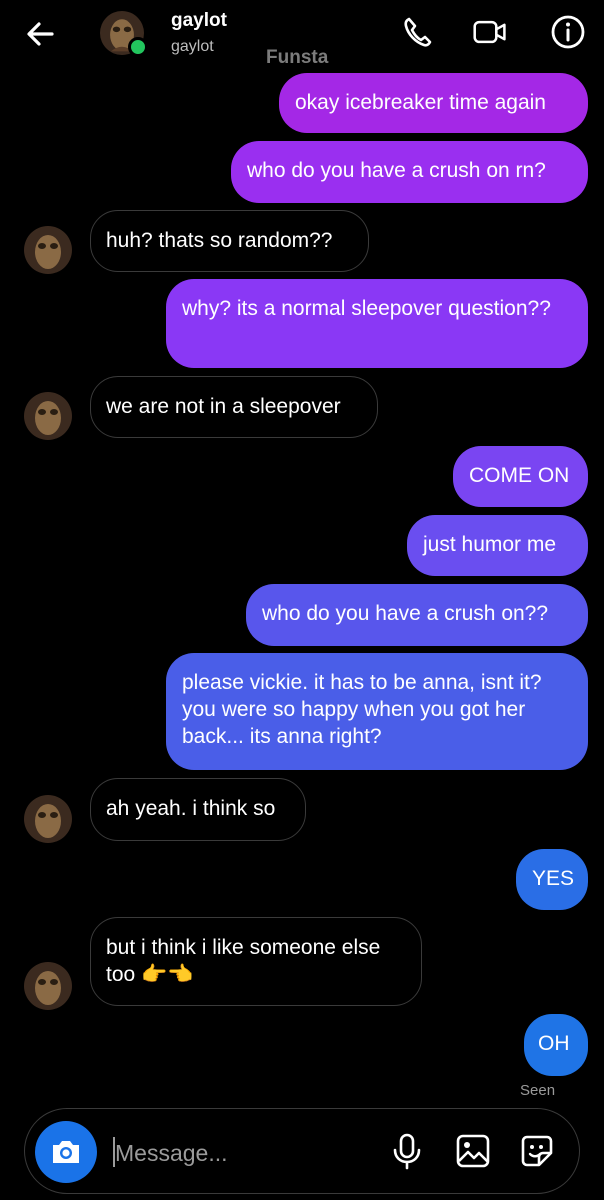 This screenshot has height=1200, width=604. Describe the element at coordinates (377, 323) in the screenshot. I see `outgoing-message: why? its a normal sleepover question??` at that location.